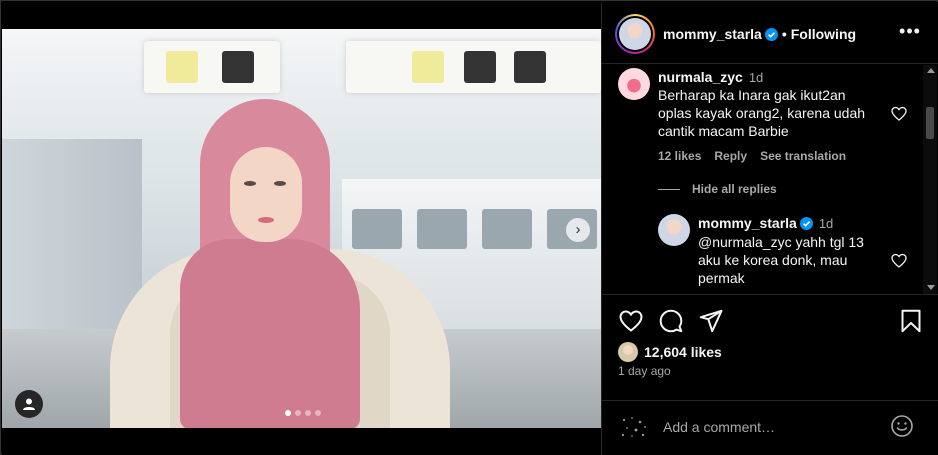 The width and height of the screenshot is (938, 455). Describe the element at coordinates (910, 32) in the screenshot. I see `more-horizontal-icon: •••` at that location.